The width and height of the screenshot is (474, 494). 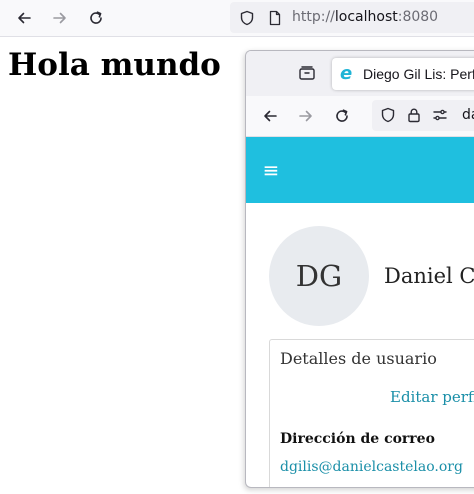 I want to click on edit-profile-link: Editar perfil, so click(x=432, y=397).